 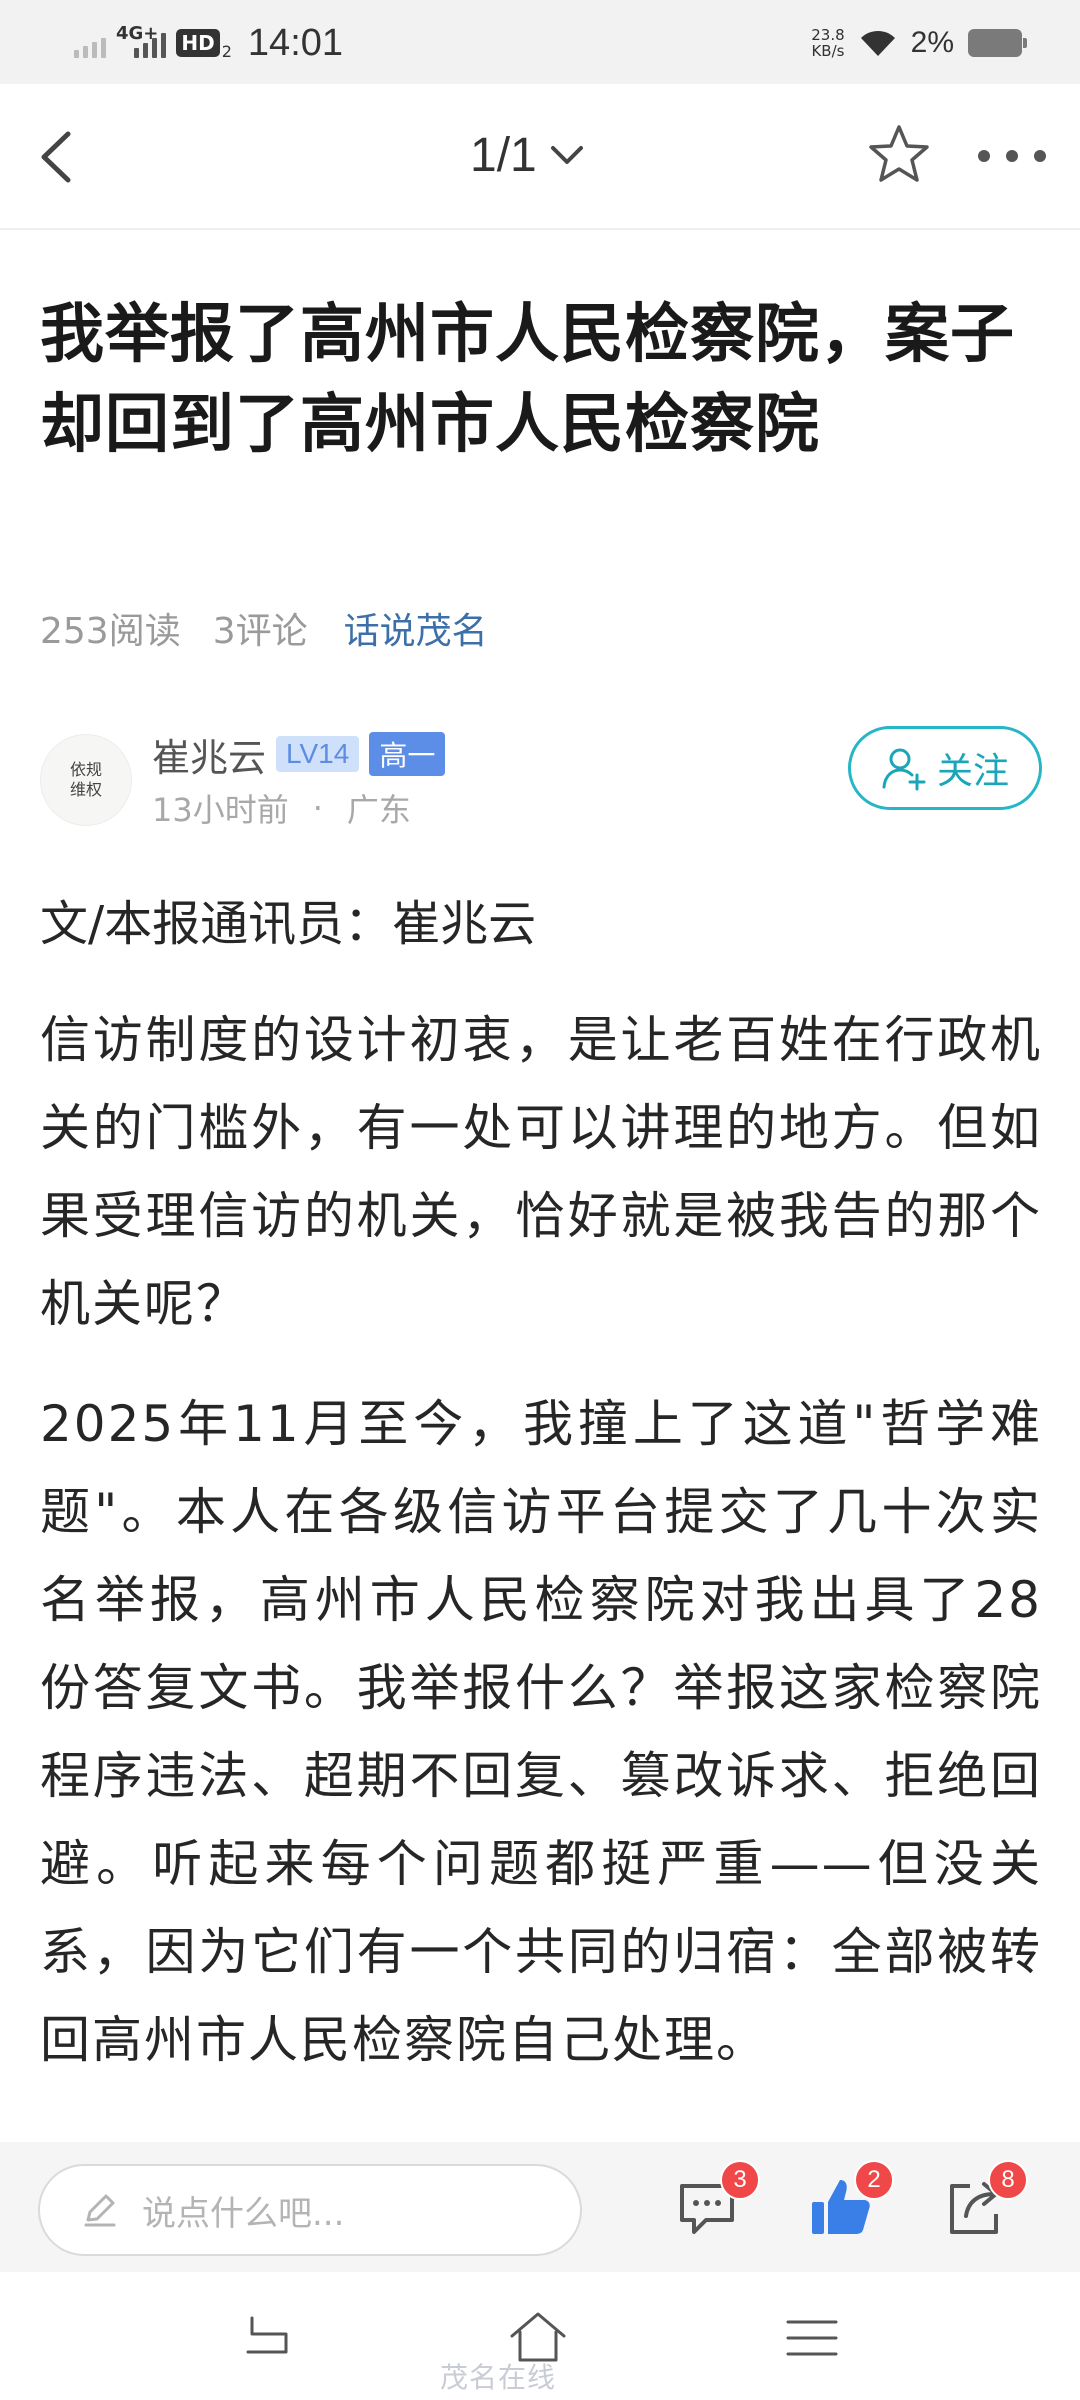 What do you see at coordinates (407, 754) in the screenshot?
I see `grade-badge: 高一` at bounding box center [407, 754].